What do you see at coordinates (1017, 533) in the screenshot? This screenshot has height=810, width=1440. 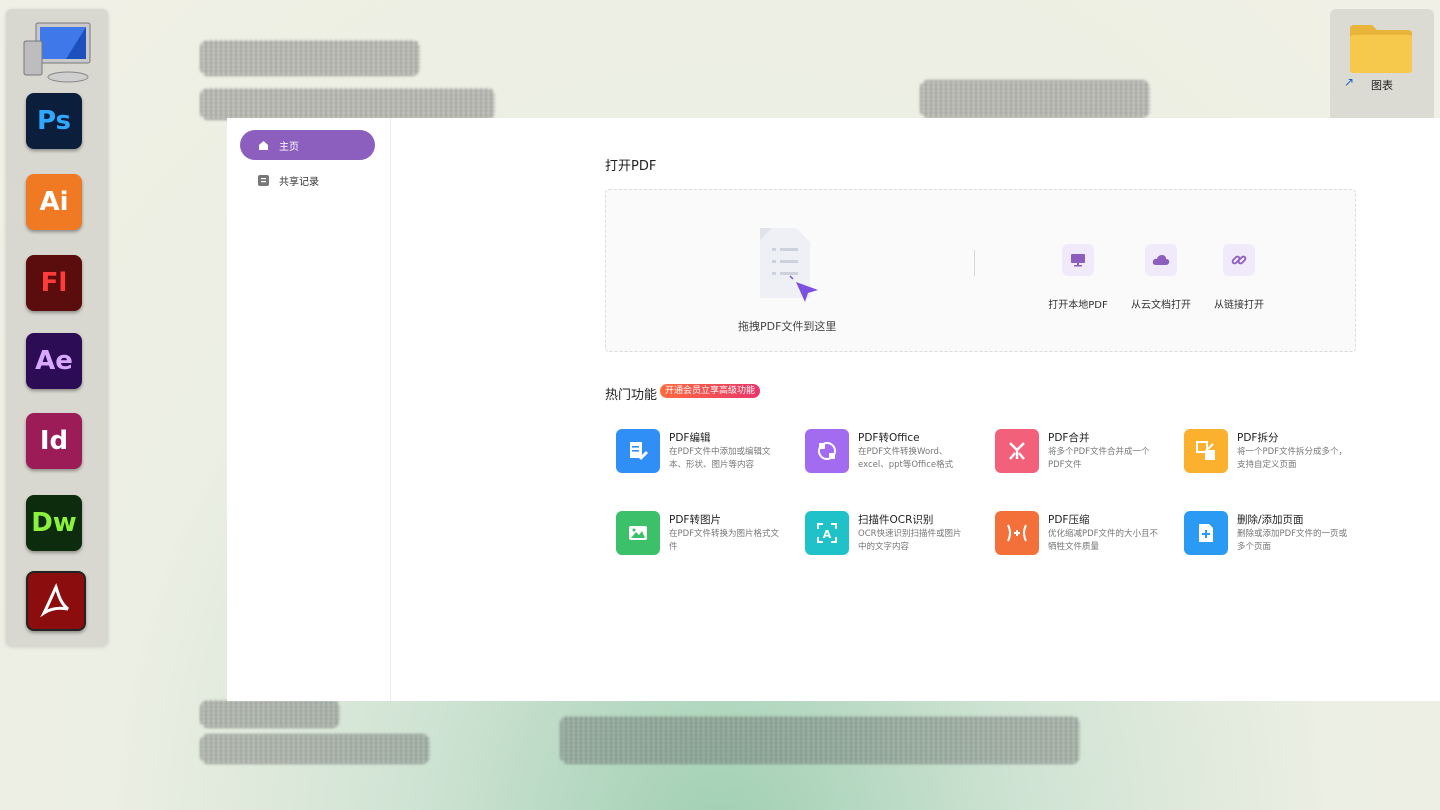 I see `compress-icon` at bounding box center [1017, 533].